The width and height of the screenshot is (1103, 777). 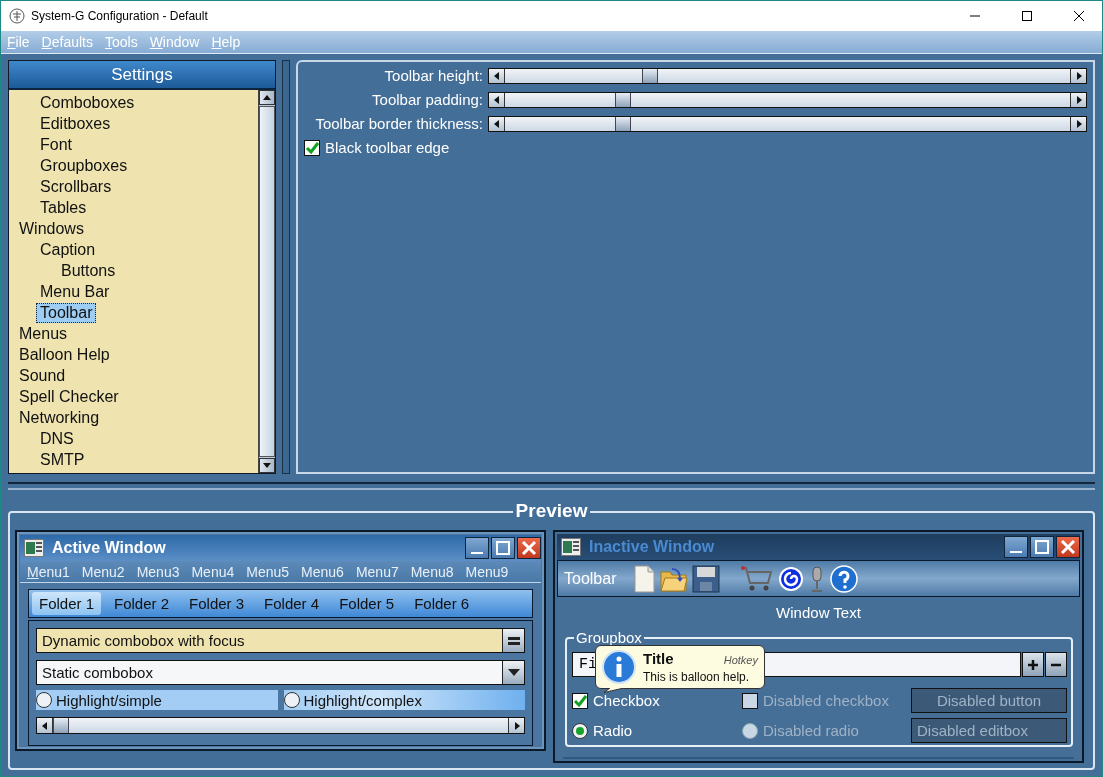 I want to click on radio-label: Highlight/complex, so click(x=362, y=700).